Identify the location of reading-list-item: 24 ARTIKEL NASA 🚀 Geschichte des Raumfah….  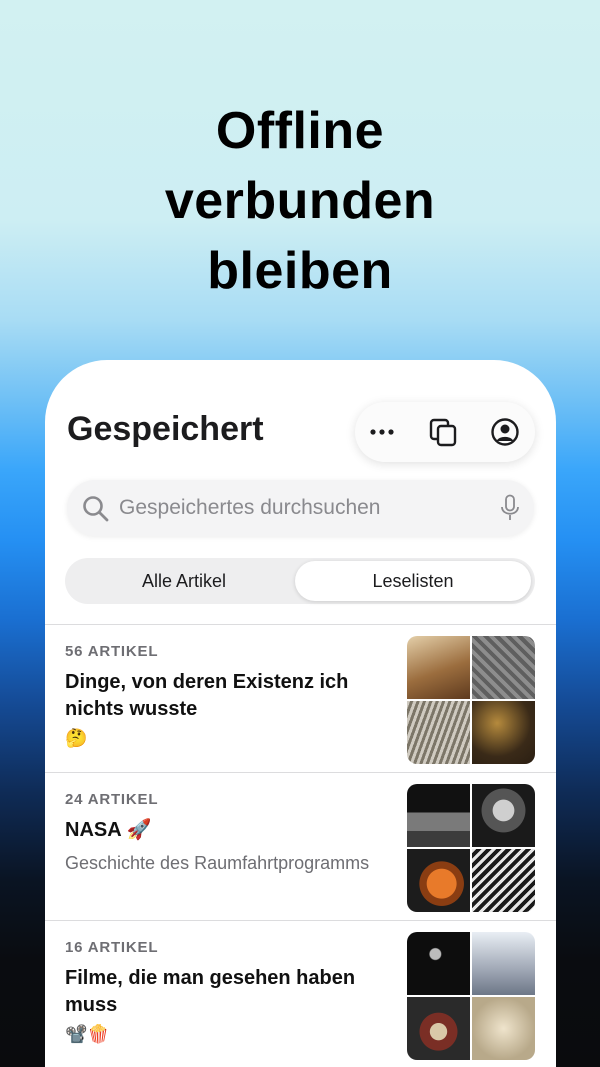
(300, 847).